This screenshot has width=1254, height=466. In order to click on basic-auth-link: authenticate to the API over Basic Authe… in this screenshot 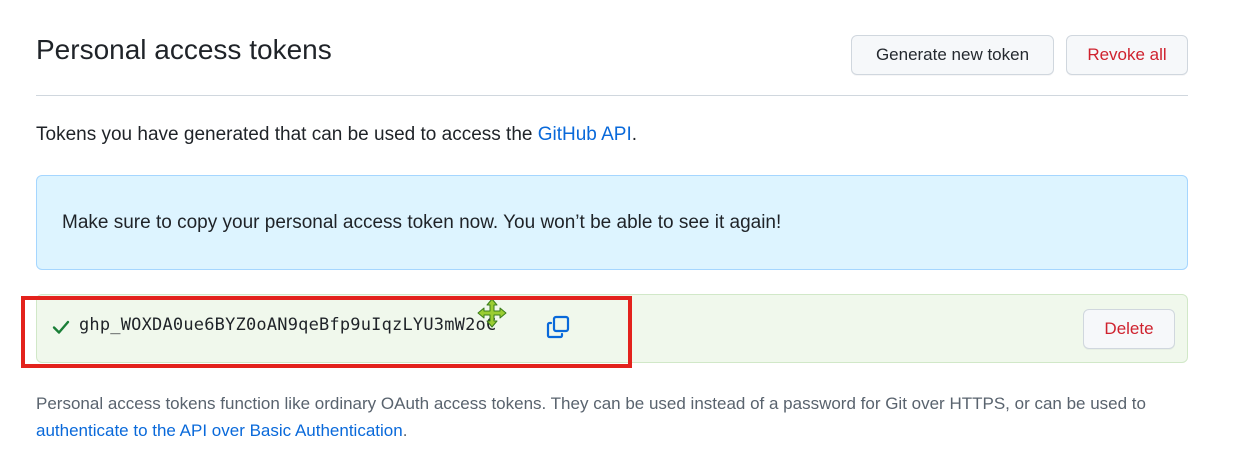, I will do `click(219, 430)`.